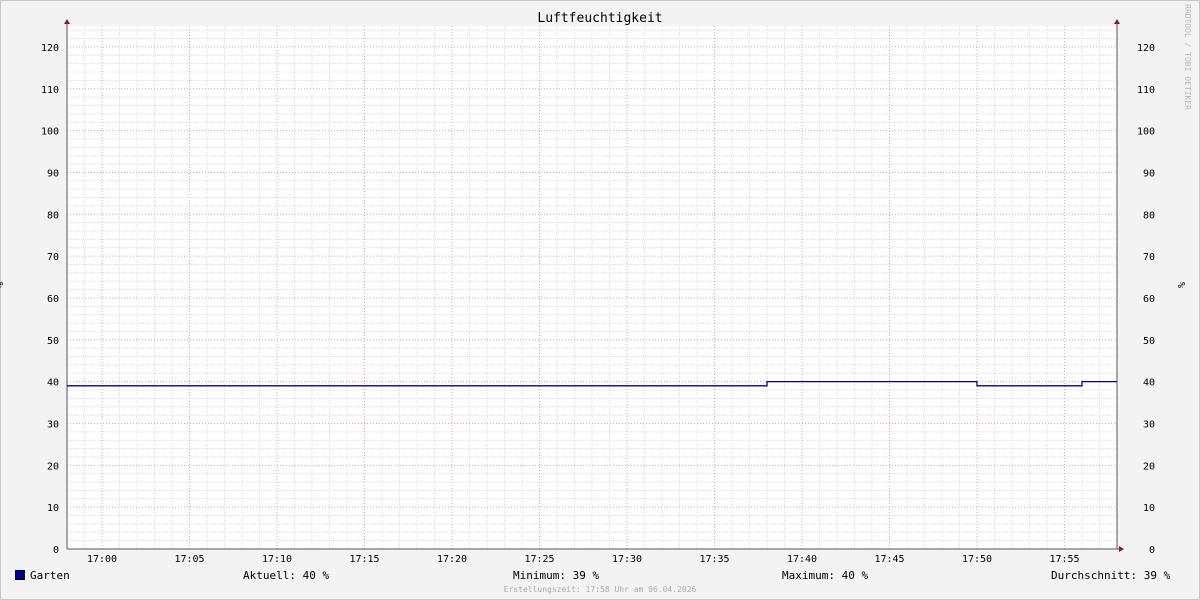 The height and width of the screenshot is (600, 1200). I want to click on y-tick-label-left: 60, so click(53, 299).